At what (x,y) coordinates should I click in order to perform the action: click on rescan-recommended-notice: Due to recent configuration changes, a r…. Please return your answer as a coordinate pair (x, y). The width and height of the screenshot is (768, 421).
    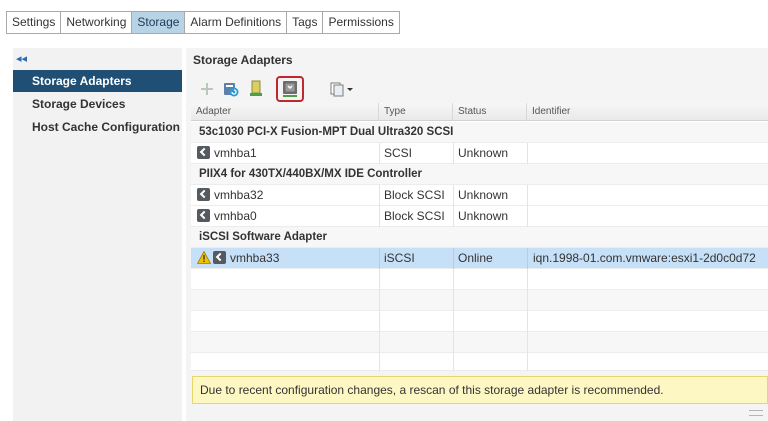
    Looking at the image, I should click on (480, 390).